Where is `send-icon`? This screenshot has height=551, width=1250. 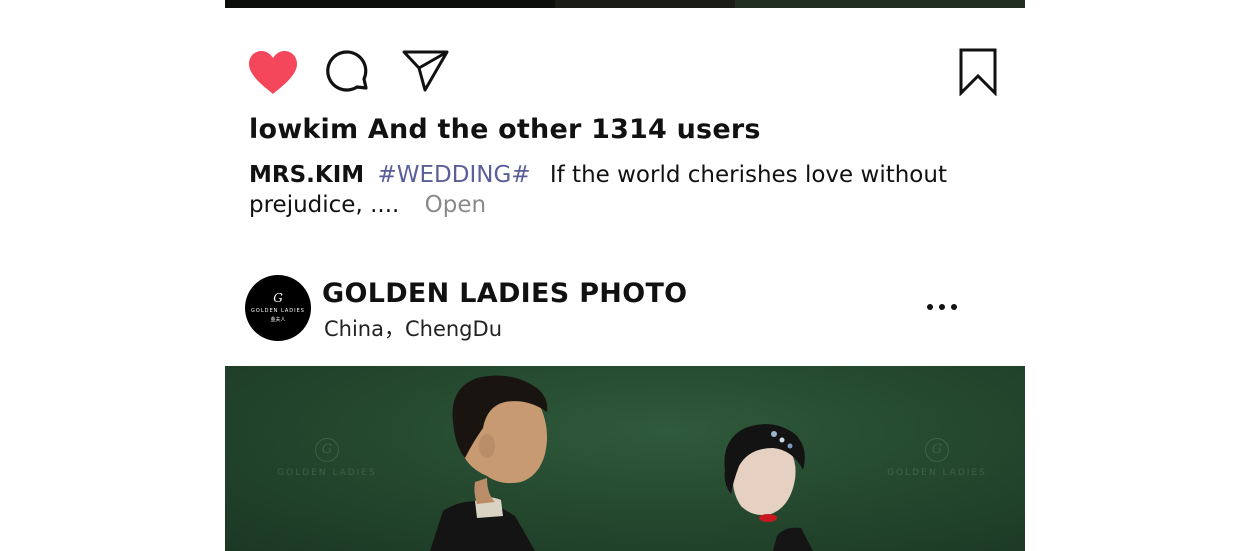 send-icon is located at coordinates (425, 71).